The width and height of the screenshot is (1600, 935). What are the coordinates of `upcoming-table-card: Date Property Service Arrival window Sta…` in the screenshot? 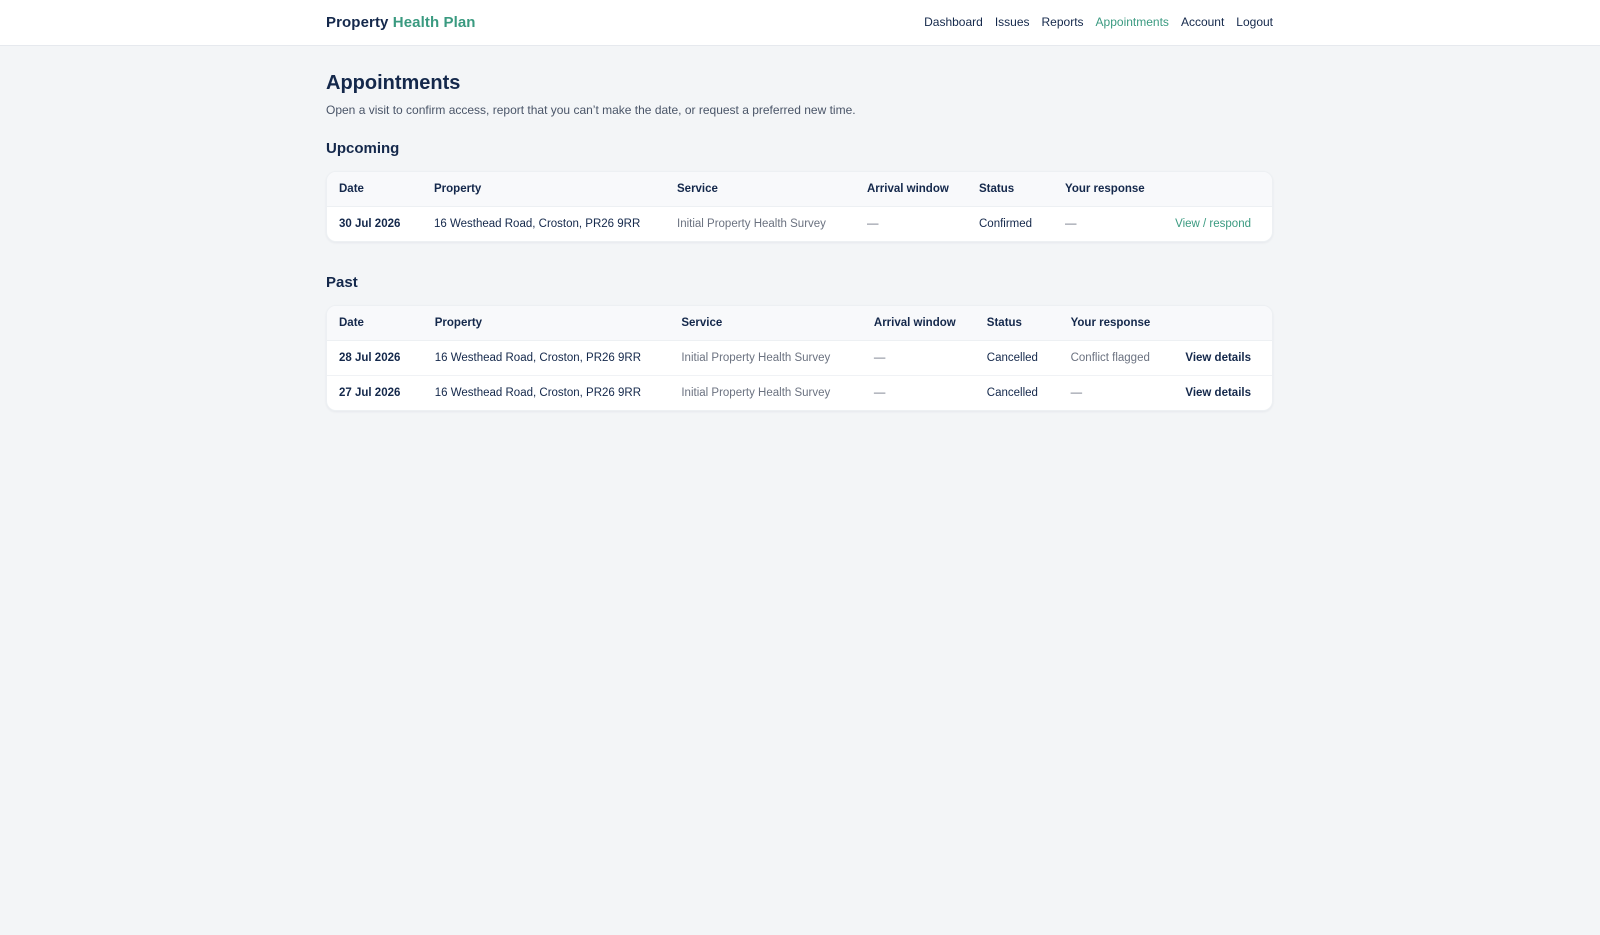 It's located at (799, 206).